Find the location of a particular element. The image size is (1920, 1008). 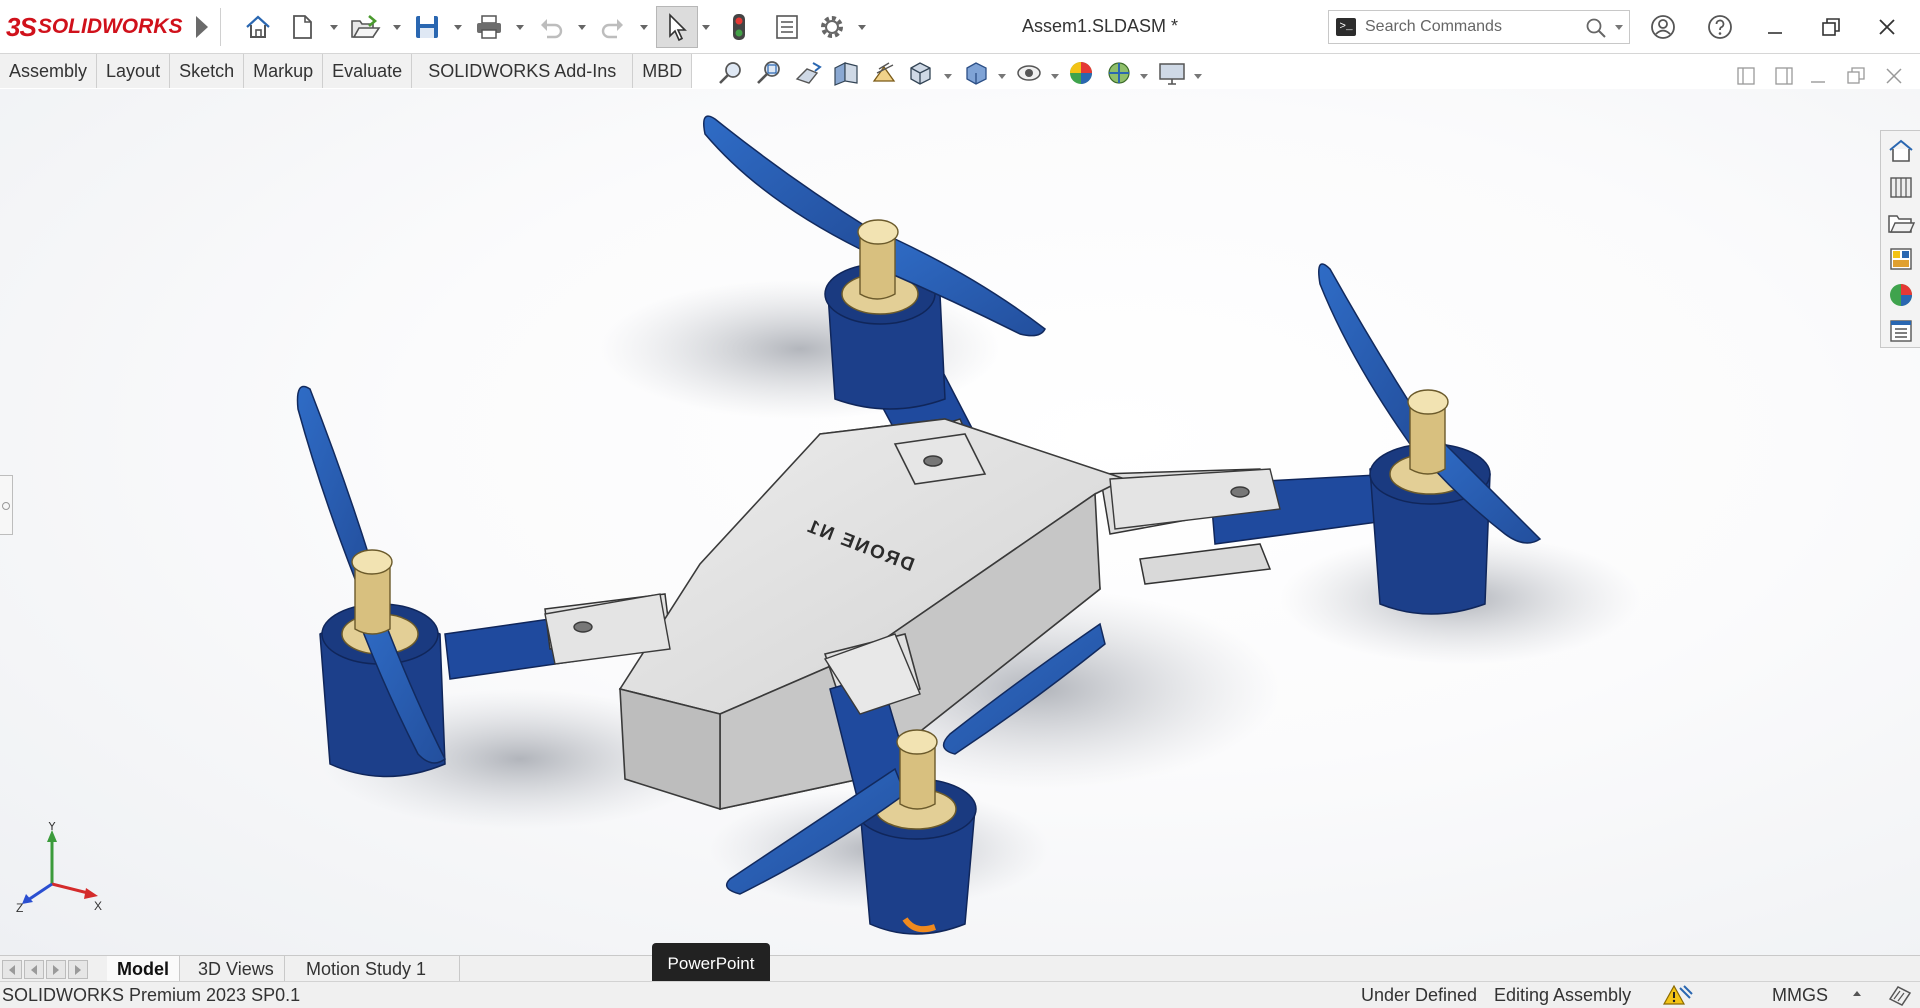

triad-z-label: Z is located at coordinates (19, 906).